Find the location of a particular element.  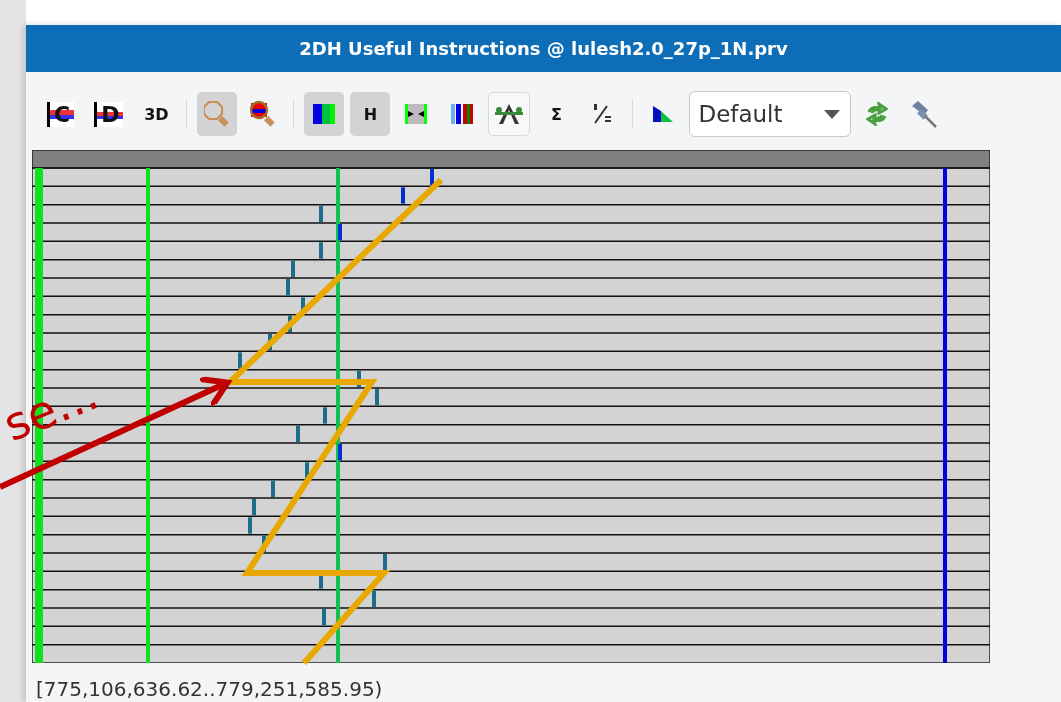

toolbar-button: 3D is located at coordinates (156, 114).